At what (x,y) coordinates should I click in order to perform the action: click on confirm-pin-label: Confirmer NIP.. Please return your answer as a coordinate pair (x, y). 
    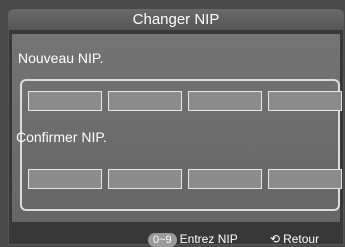
    Looking at the image, I should click on (61, 137).